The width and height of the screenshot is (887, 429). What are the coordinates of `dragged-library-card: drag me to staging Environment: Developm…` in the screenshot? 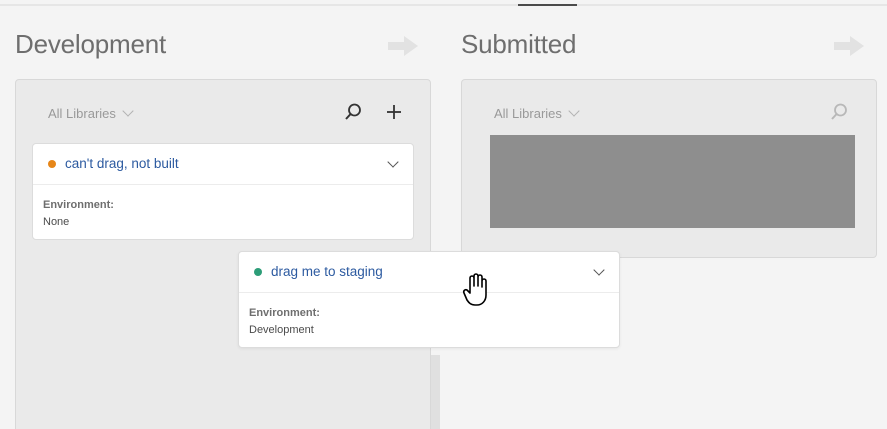 It's located at (429, 299).